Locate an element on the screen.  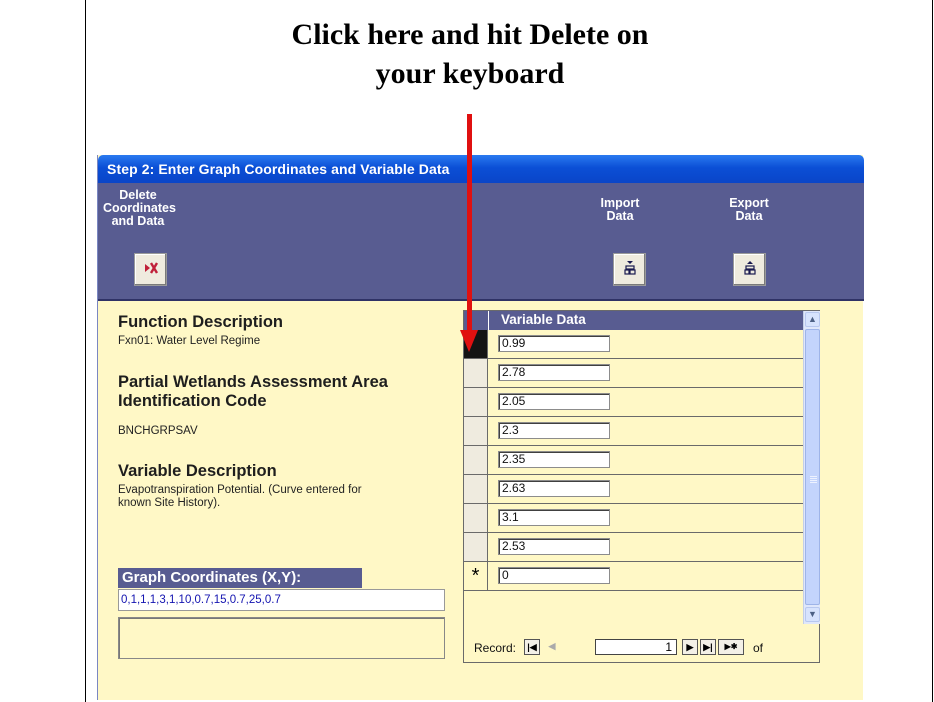
last-record-button: ▶| is located at coordinates (708, 647).